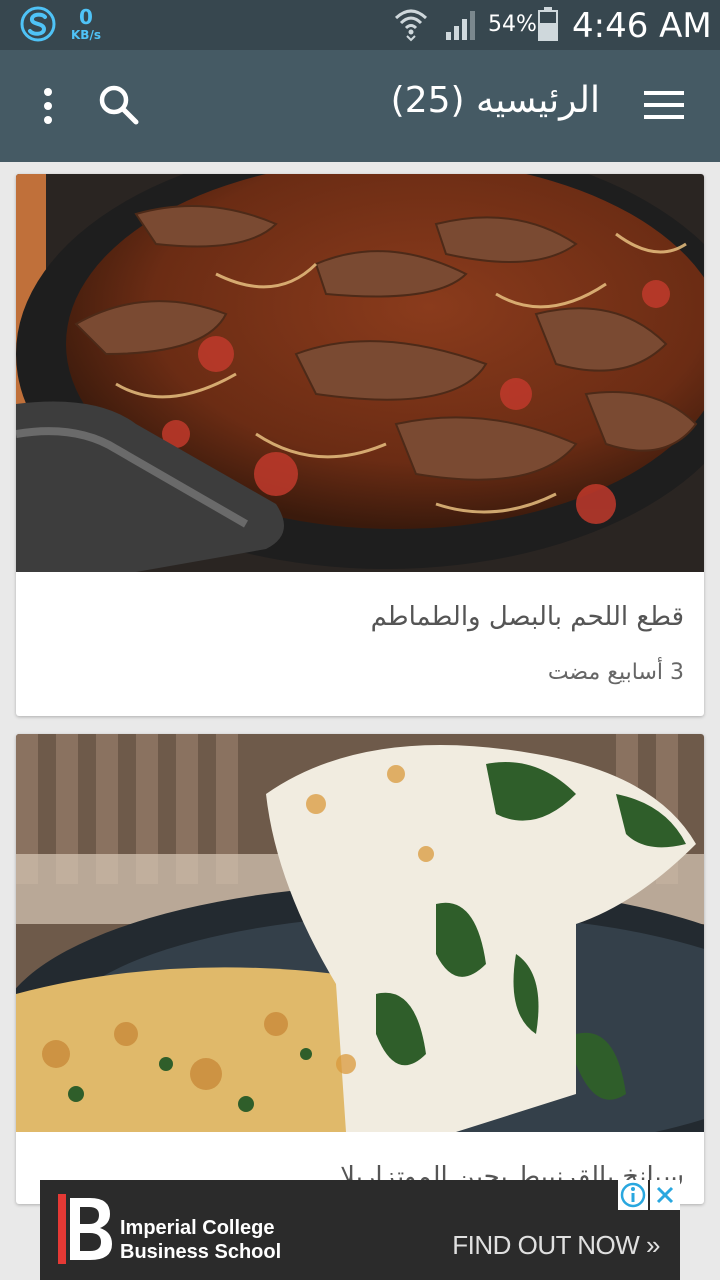 The image size is (720, 1280). What do you see at coordinates (201, 1252) in the screenshot?
I see `ad-brand-line-2: Business School` at bounding box center [201, 1252].